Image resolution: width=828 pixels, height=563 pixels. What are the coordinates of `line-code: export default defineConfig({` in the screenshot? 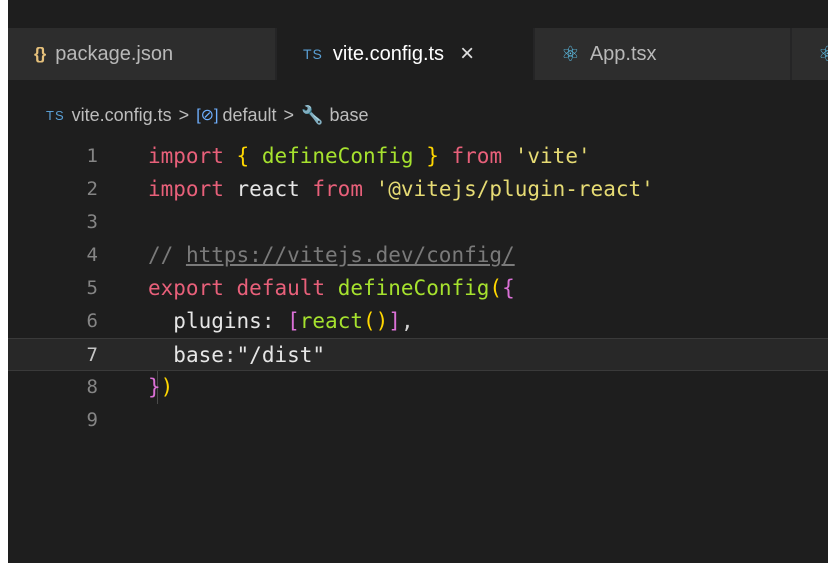 It's located at (331, 288).